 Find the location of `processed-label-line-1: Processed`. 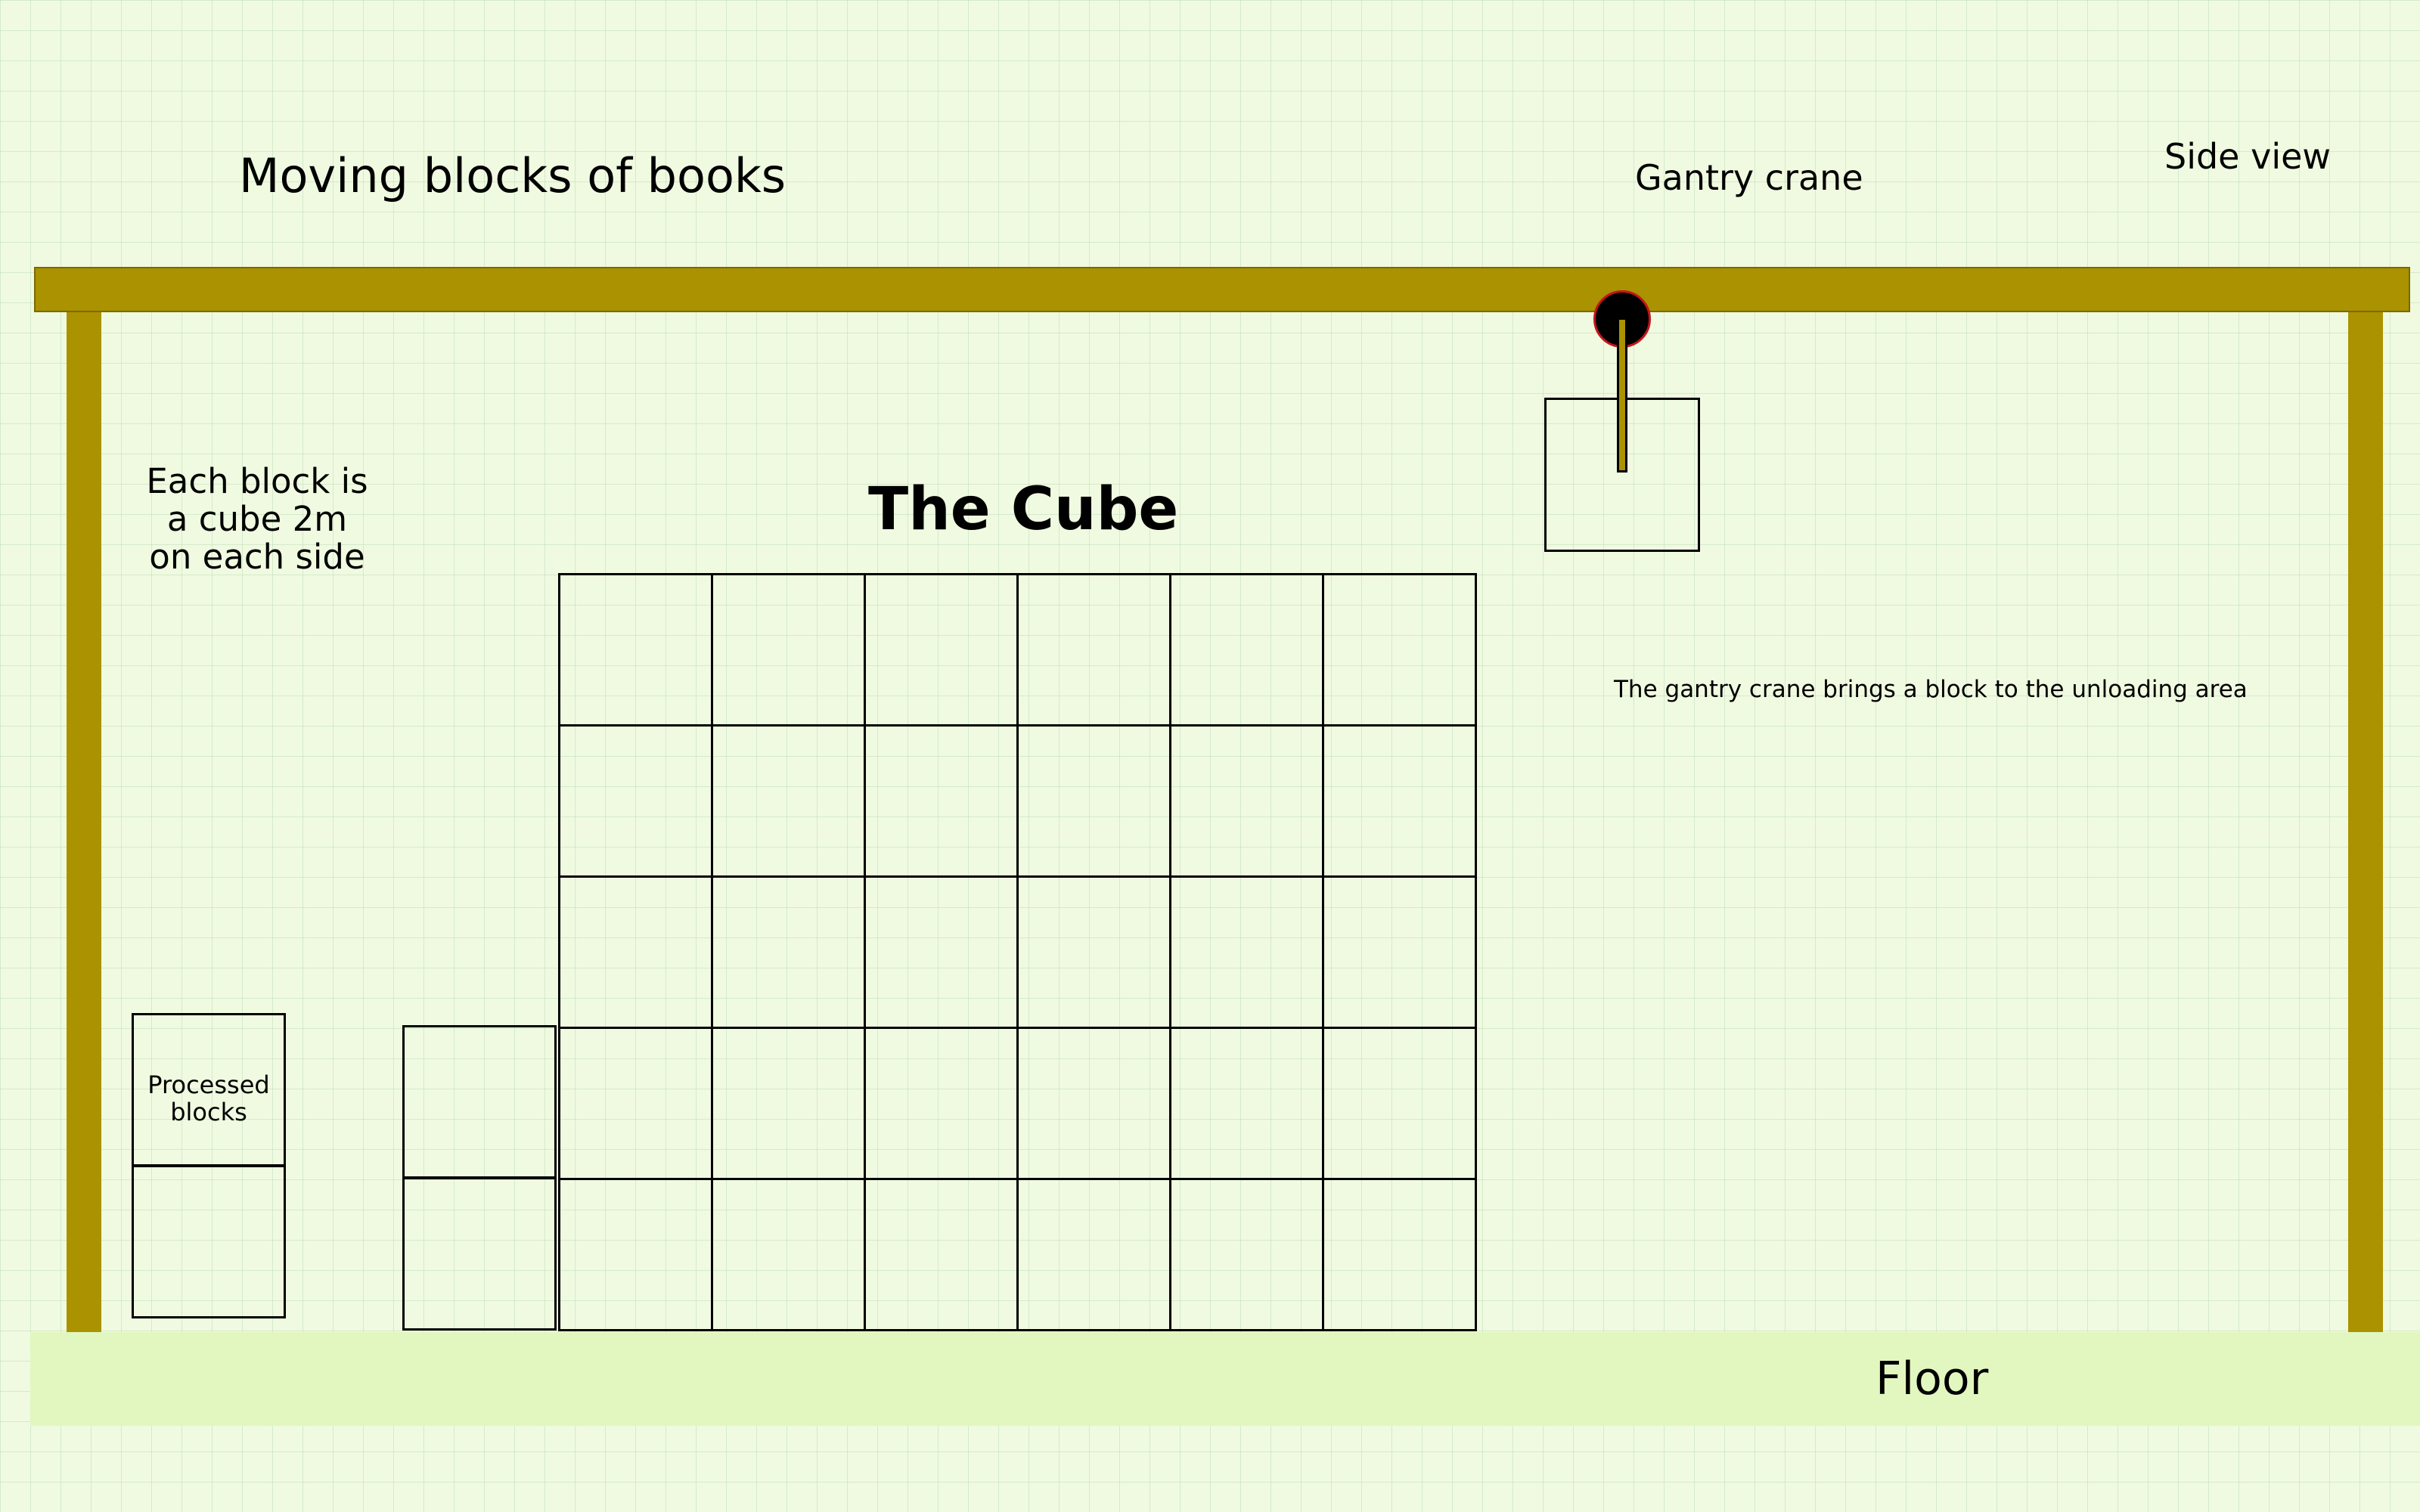

processed-label-line-1: Processed is located at coordinates (208, 1084).